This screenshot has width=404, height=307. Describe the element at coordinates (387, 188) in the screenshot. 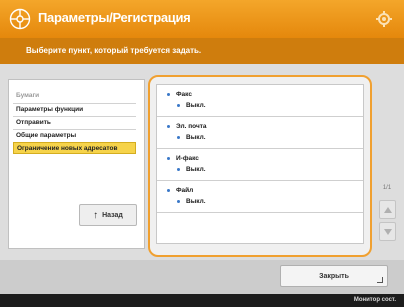

I see `page-counter: 1/1` at that location.